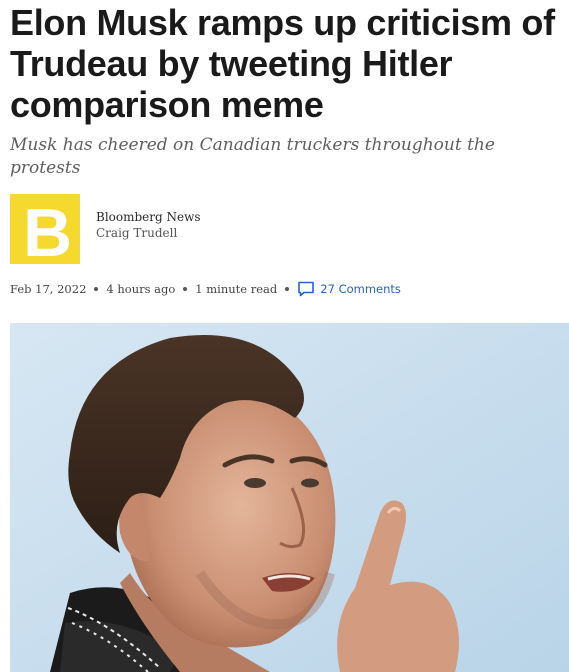  I want to click on bloomberg-logo: B, so click(45, 229).